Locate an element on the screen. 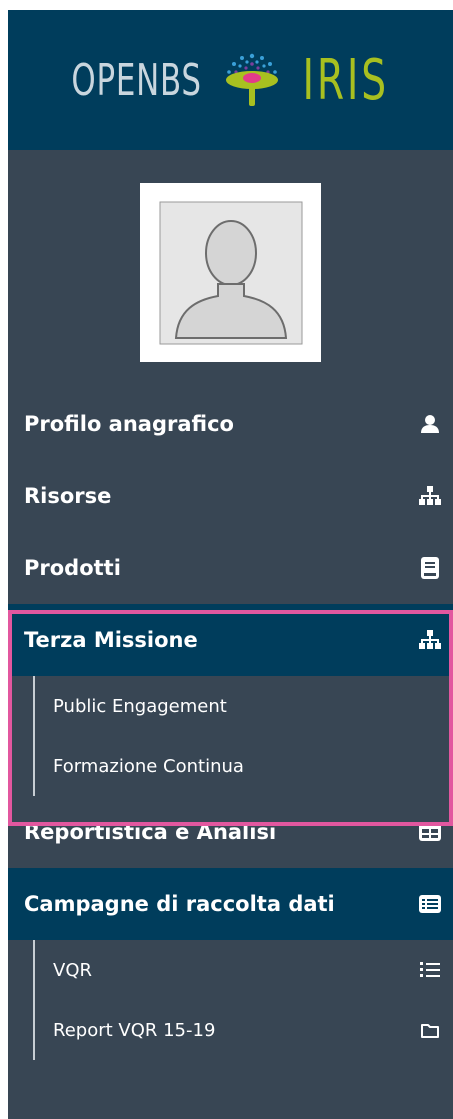 The width and height of the screenshot is (453, 1119). submenu-label: Report VQR 15-19 is located at coordinates (134, 1030).